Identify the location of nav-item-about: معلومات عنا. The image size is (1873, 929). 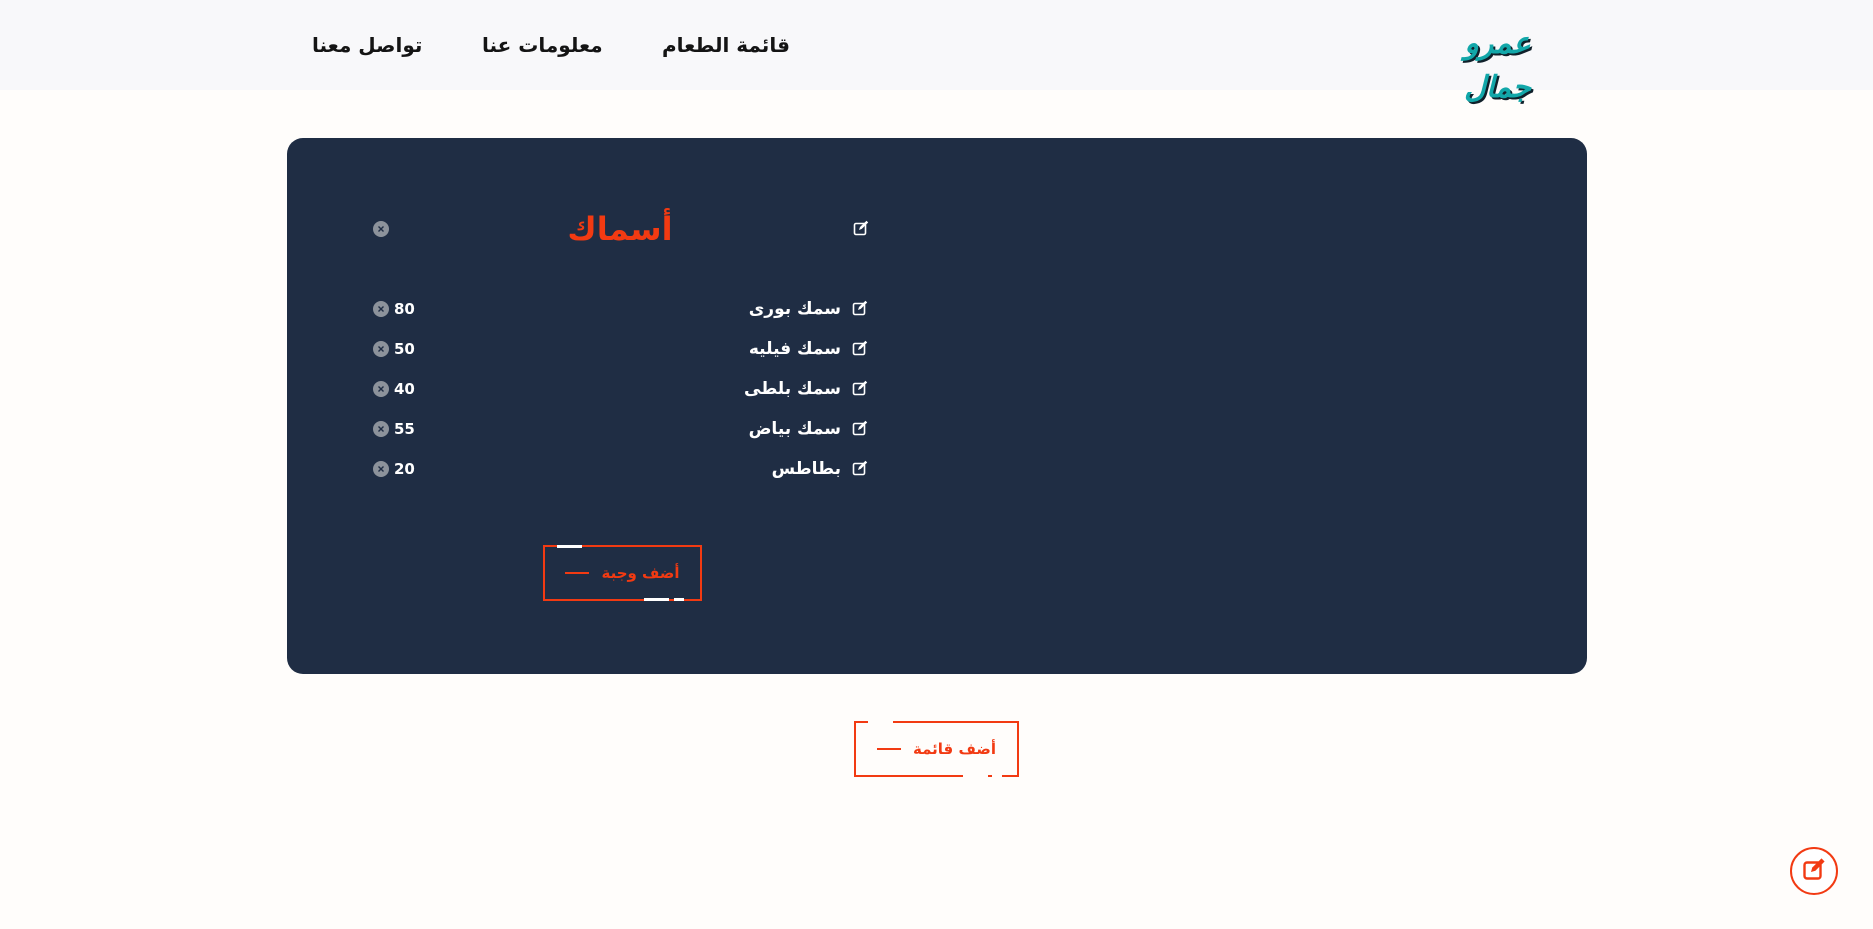
(542, 45).